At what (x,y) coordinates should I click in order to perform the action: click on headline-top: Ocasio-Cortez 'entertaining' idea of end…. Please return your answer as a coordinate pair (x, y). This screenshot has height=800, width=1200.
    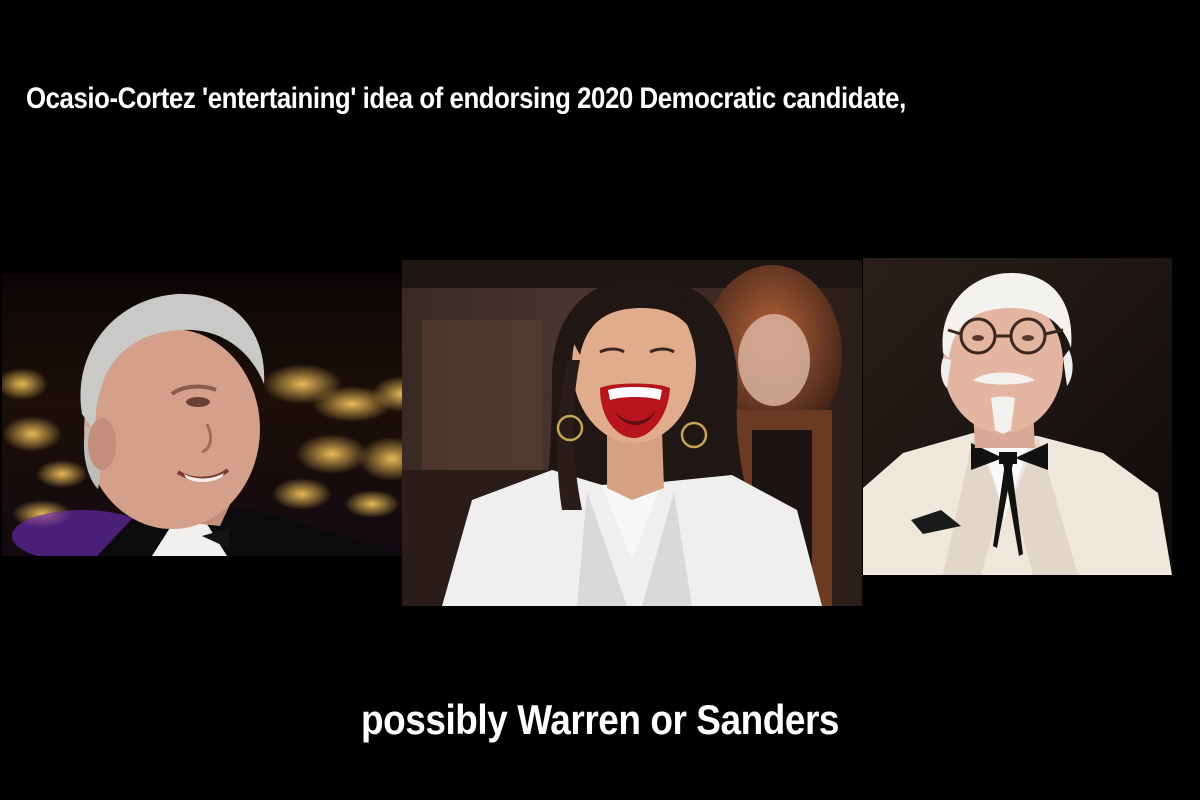
    Looking at the image, I should click on (466, 98).